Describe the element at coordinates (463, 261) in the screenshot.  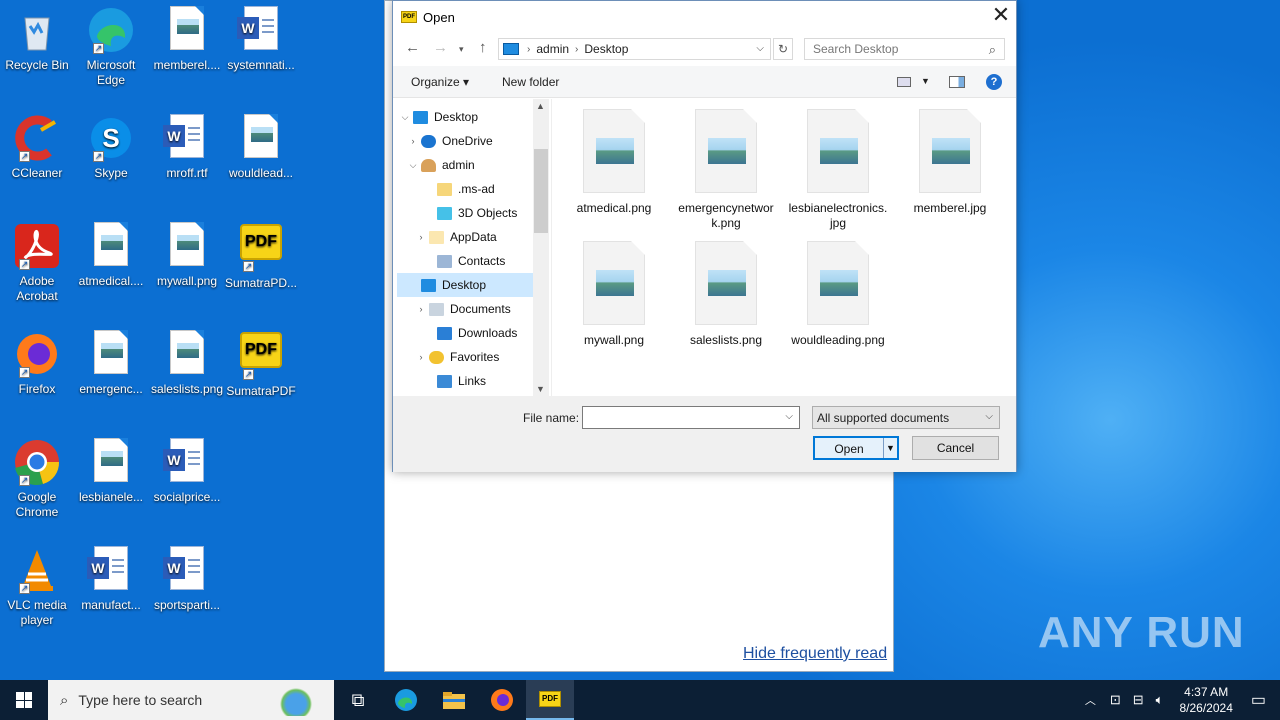
I see `tree-item-contacts: Contacts` at that location.